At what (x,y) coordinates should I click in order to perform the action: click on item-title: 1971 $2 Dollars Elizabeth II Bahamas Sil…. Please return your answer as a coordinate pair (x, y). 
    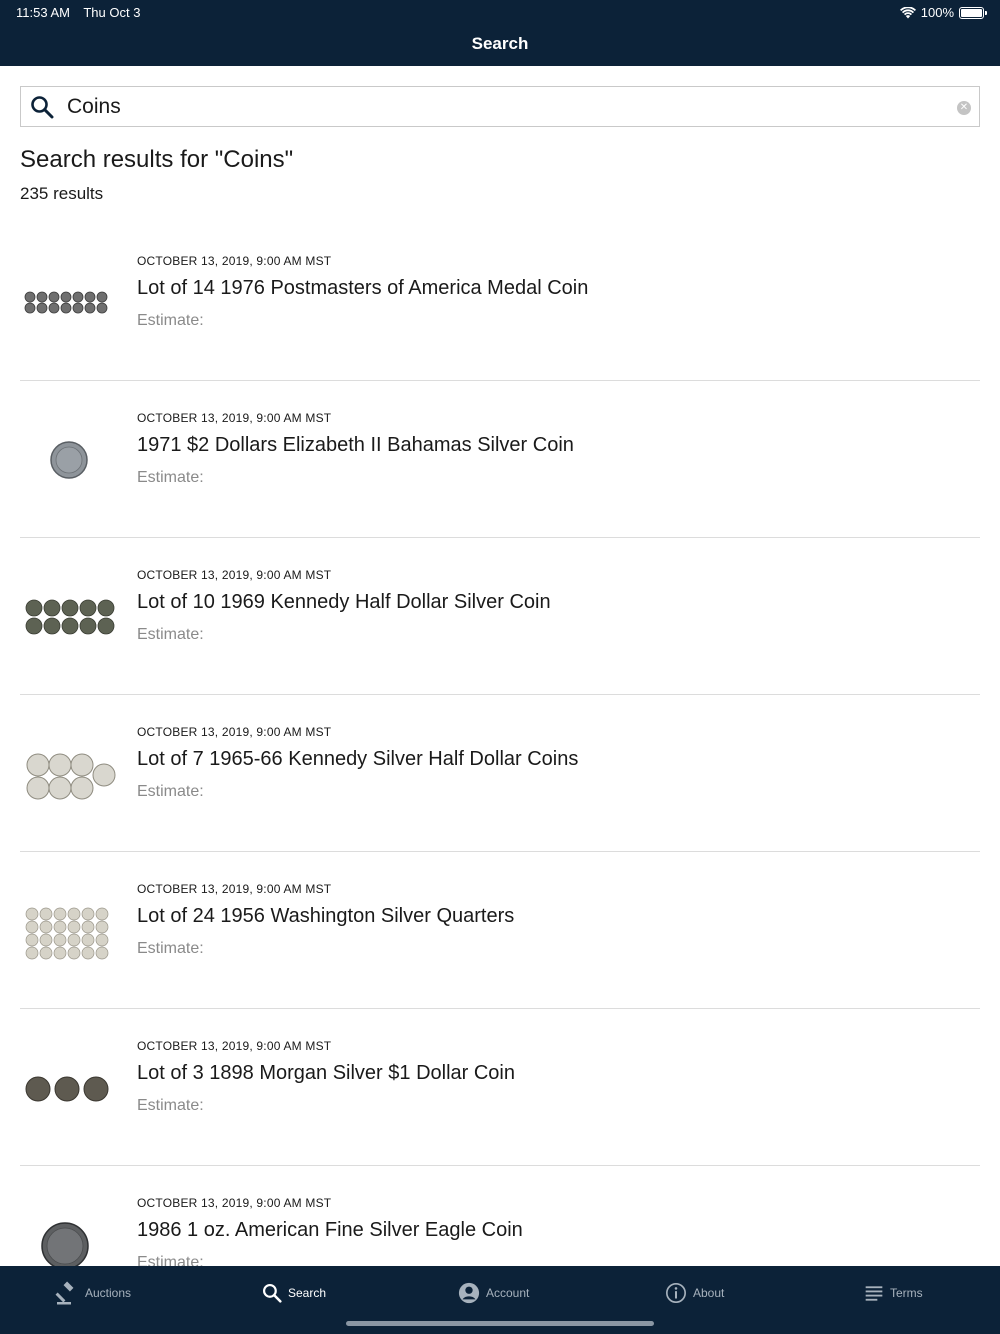
    Looking at the image, I should click on (355, 445).